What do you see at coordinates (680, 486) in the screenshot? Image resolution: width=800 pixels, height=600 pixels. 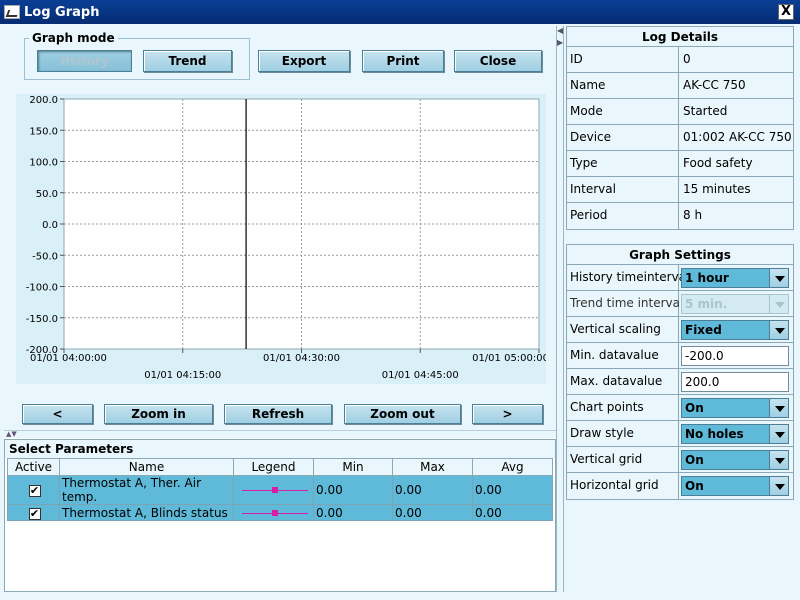 I see `setting-horizontal-grid: Horizontal grid On` at bounding box center [680, 486].